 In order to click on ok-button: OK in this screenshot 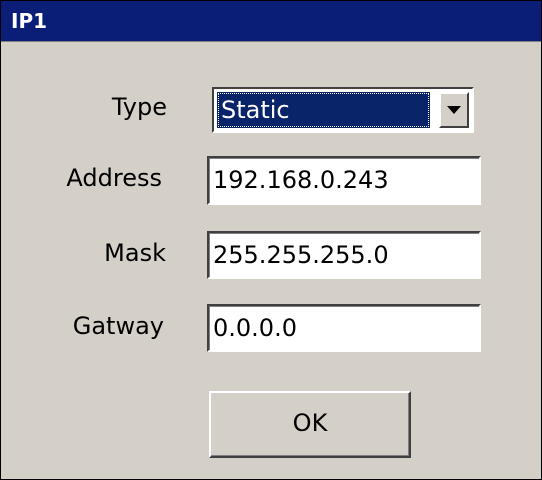, I will do `click(310, 424)`.